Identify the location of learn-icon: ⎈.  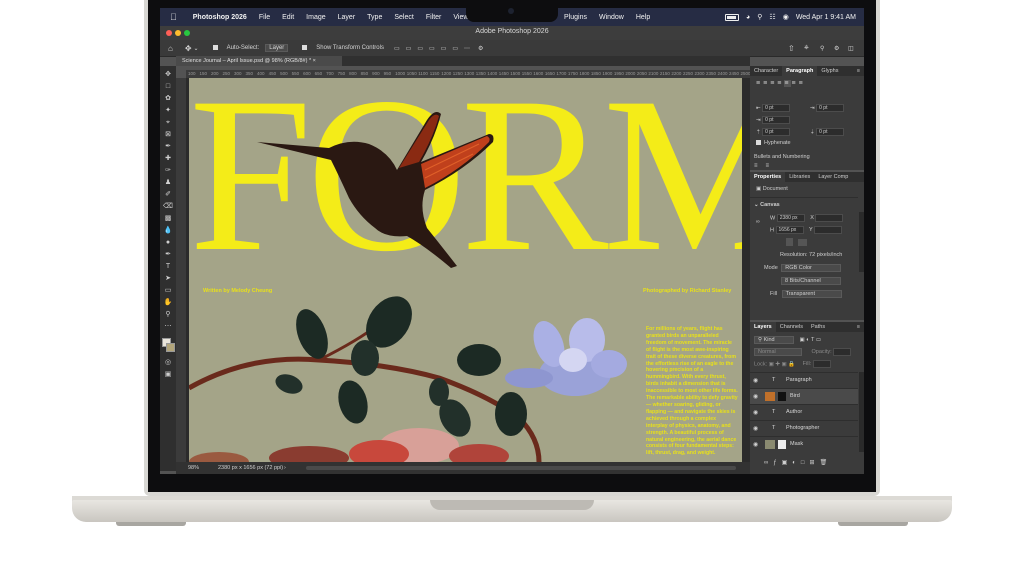
(806, 48).